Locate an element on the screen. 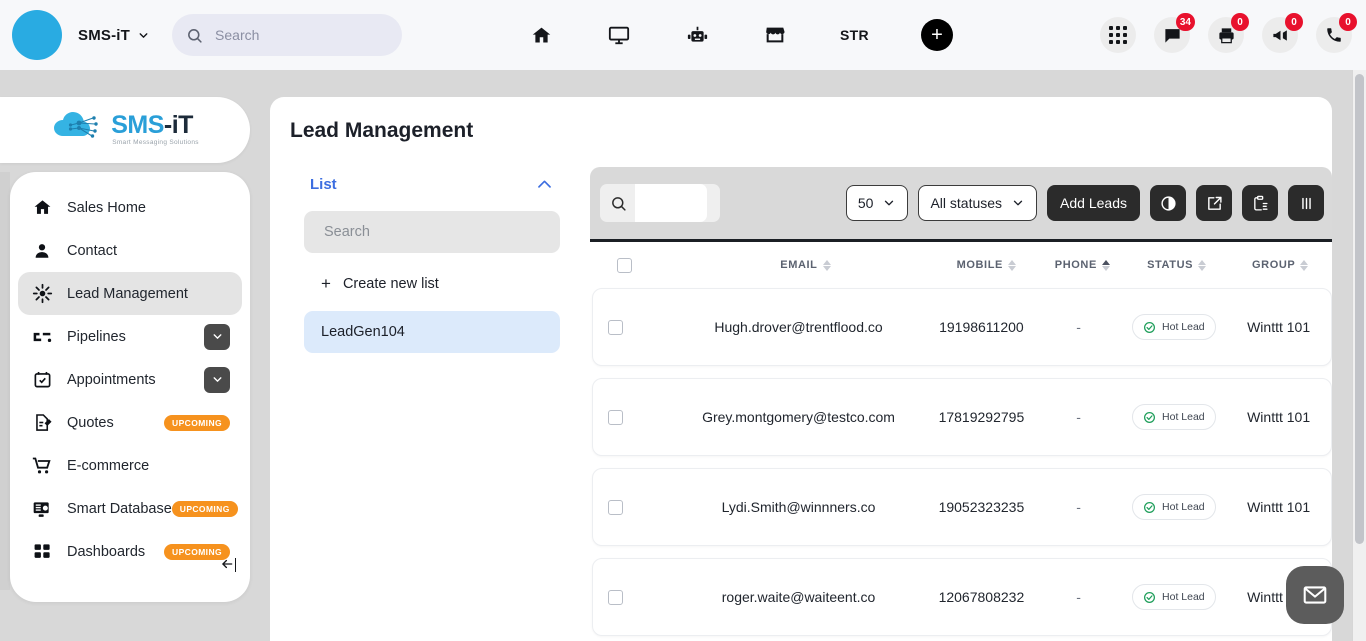 Image resolution: width=1366 pixels, height=641 pixels. storefront-icon is located at coordinates (775, 35).